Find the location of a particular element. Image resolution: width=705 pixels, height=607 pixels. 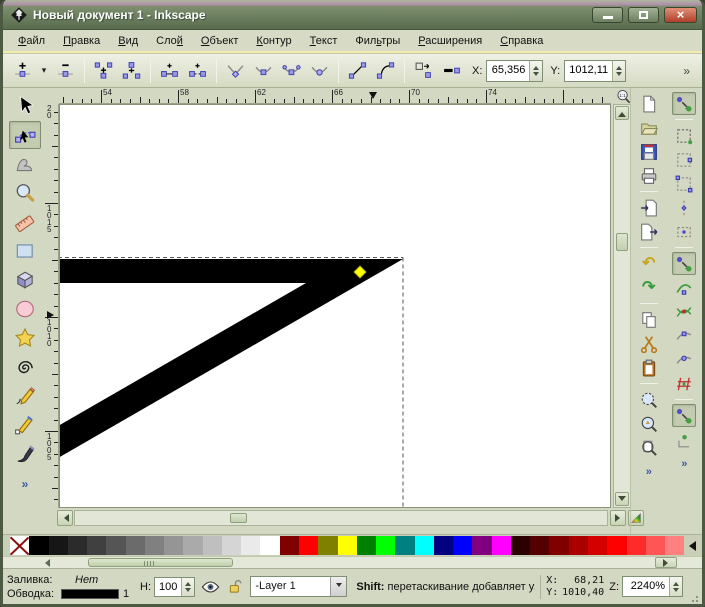

open-button is located at coordinates (649, 127).